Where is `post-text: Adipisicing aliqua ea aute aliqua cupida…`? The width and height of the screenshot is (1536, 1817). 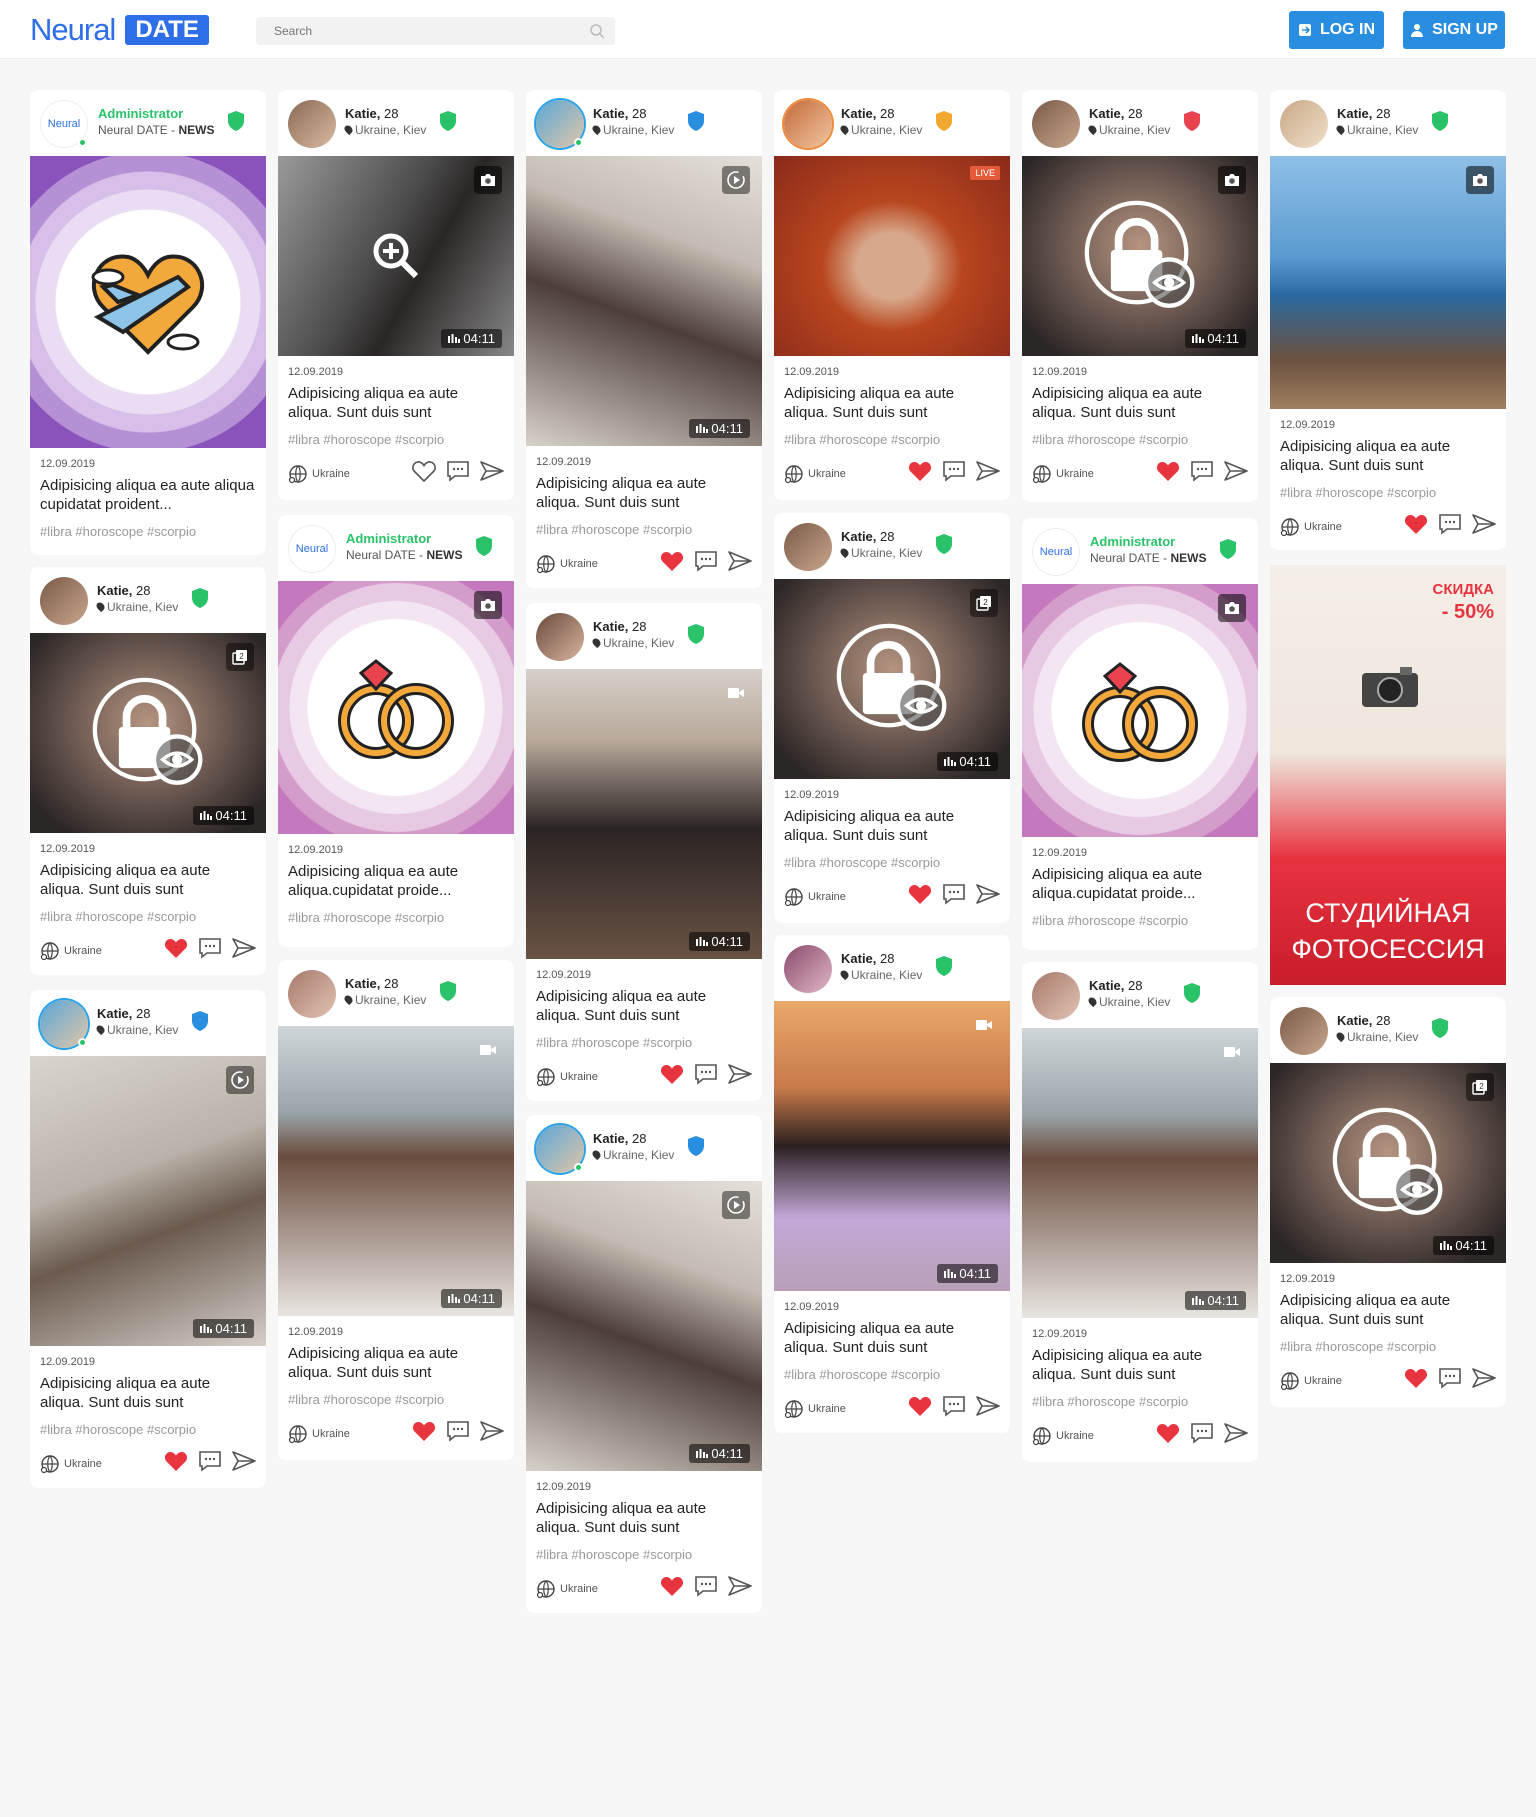 post-text: Adipisicing aliqua ea aute aliqua cupida… is located at coordinates (148, 495).